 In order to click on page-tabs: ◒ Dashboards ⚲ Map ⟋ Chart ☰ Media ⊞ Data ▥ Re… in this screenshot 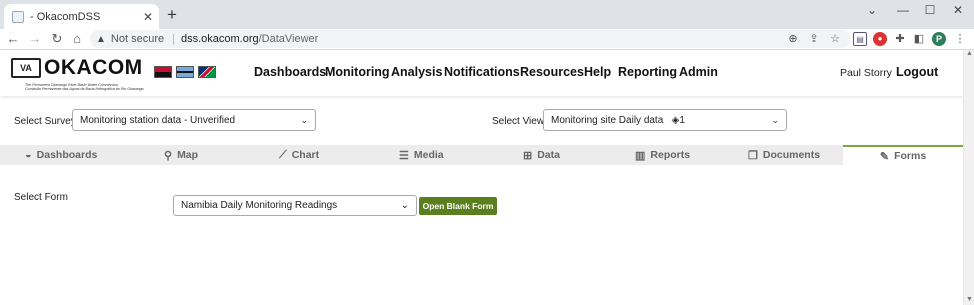, I will do `click(481, 155)`.